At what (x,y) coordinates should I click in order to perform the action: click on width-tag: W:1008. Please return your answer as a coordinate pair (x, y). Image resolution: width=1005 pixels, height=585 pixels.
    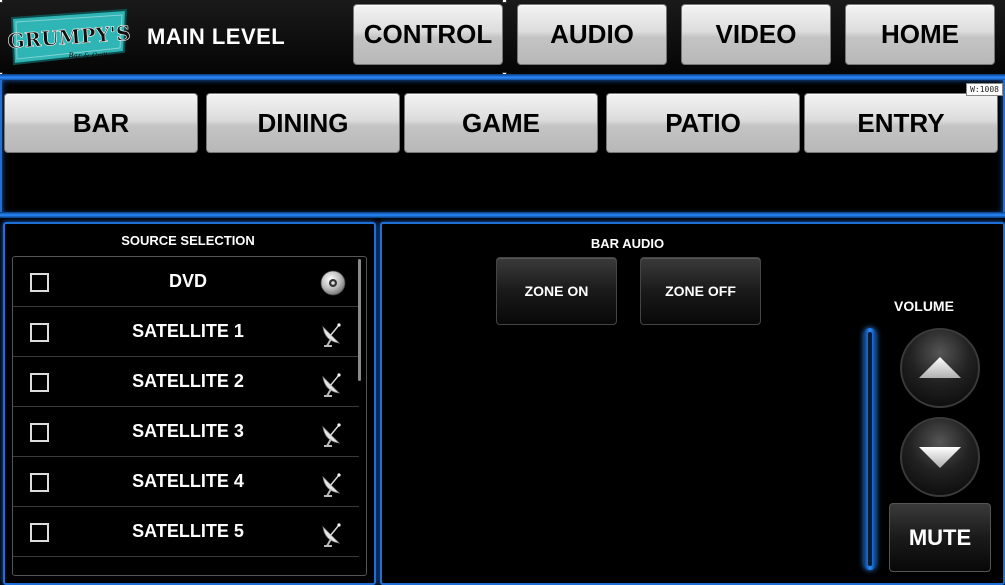
    Looking at the image, I should click on (984, 89).